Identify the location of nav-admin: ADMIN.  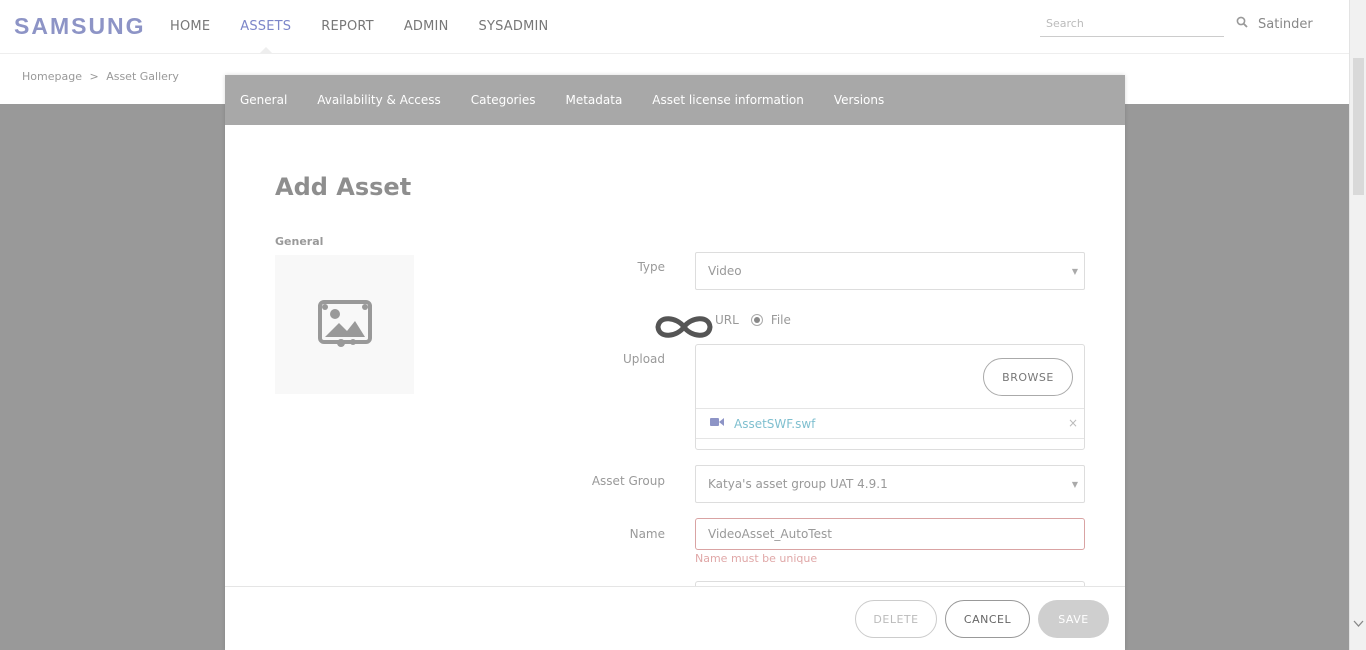
(426, 26).